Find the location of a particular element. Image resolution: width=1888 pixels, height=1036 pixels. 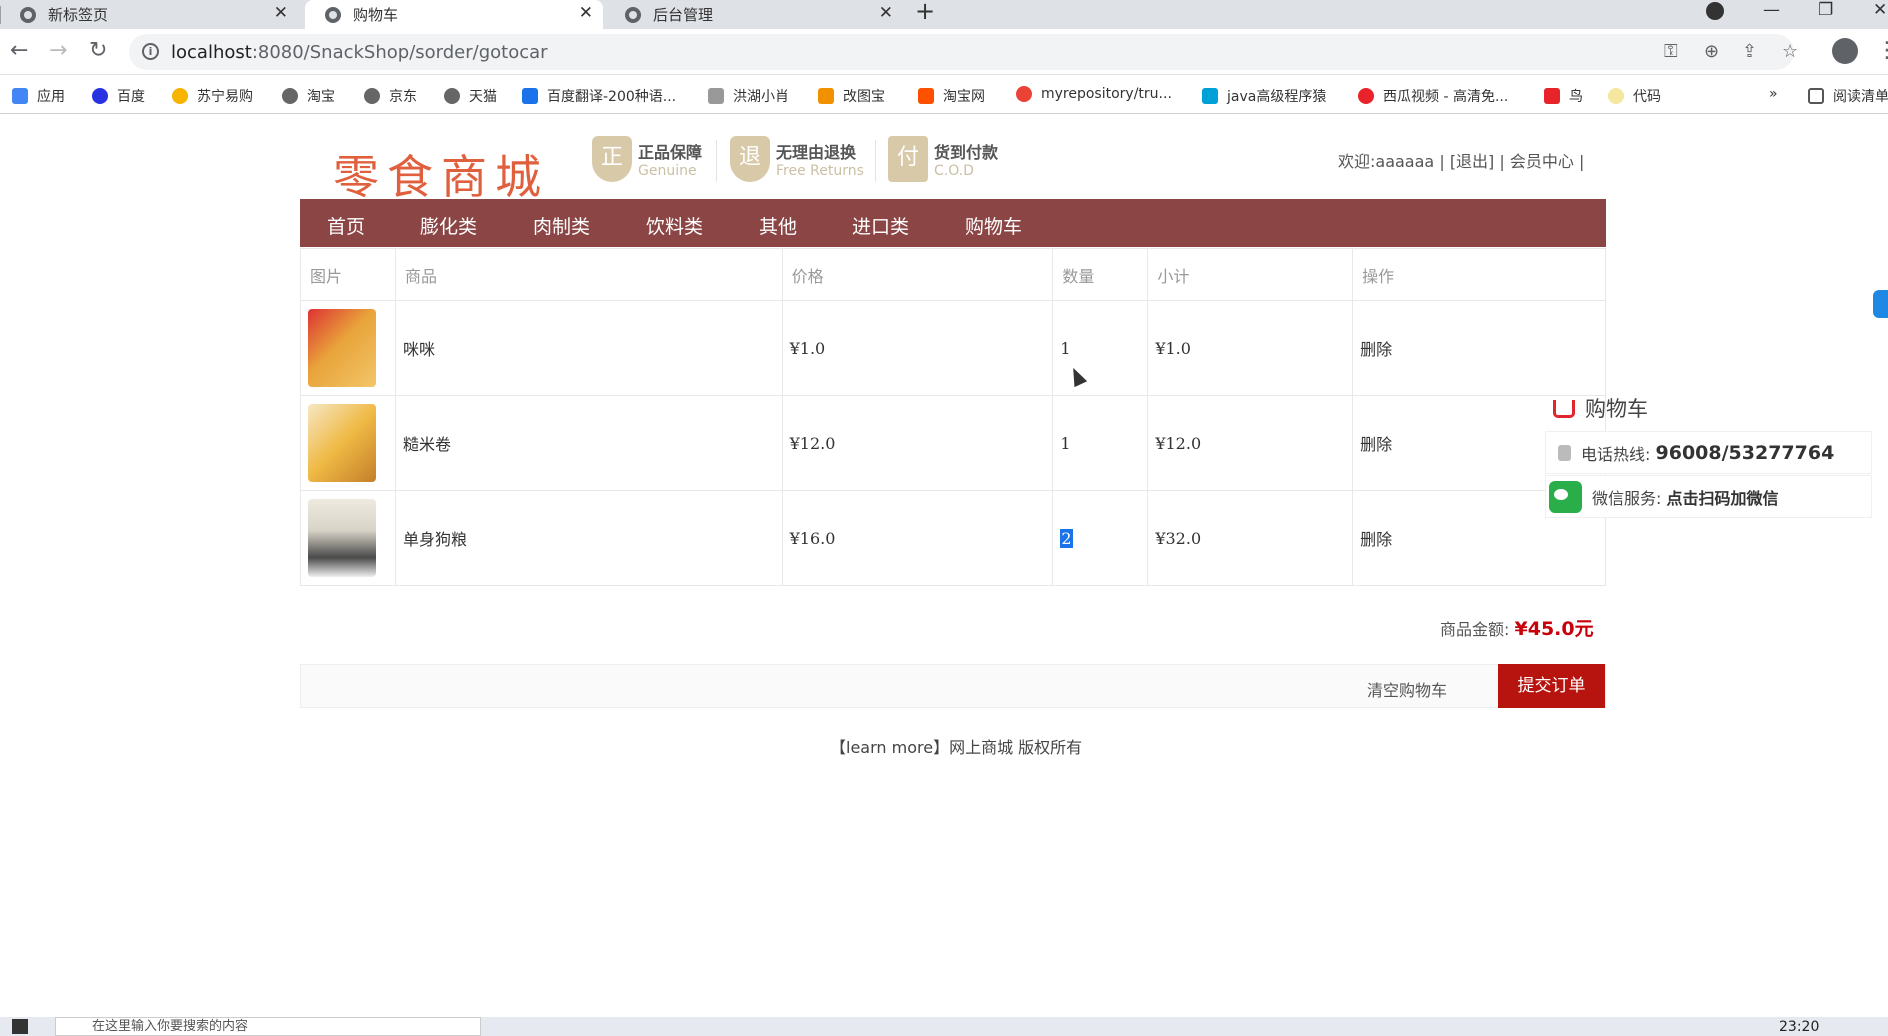

nav-imported: 进口类 is located at coordinates (880, 225).